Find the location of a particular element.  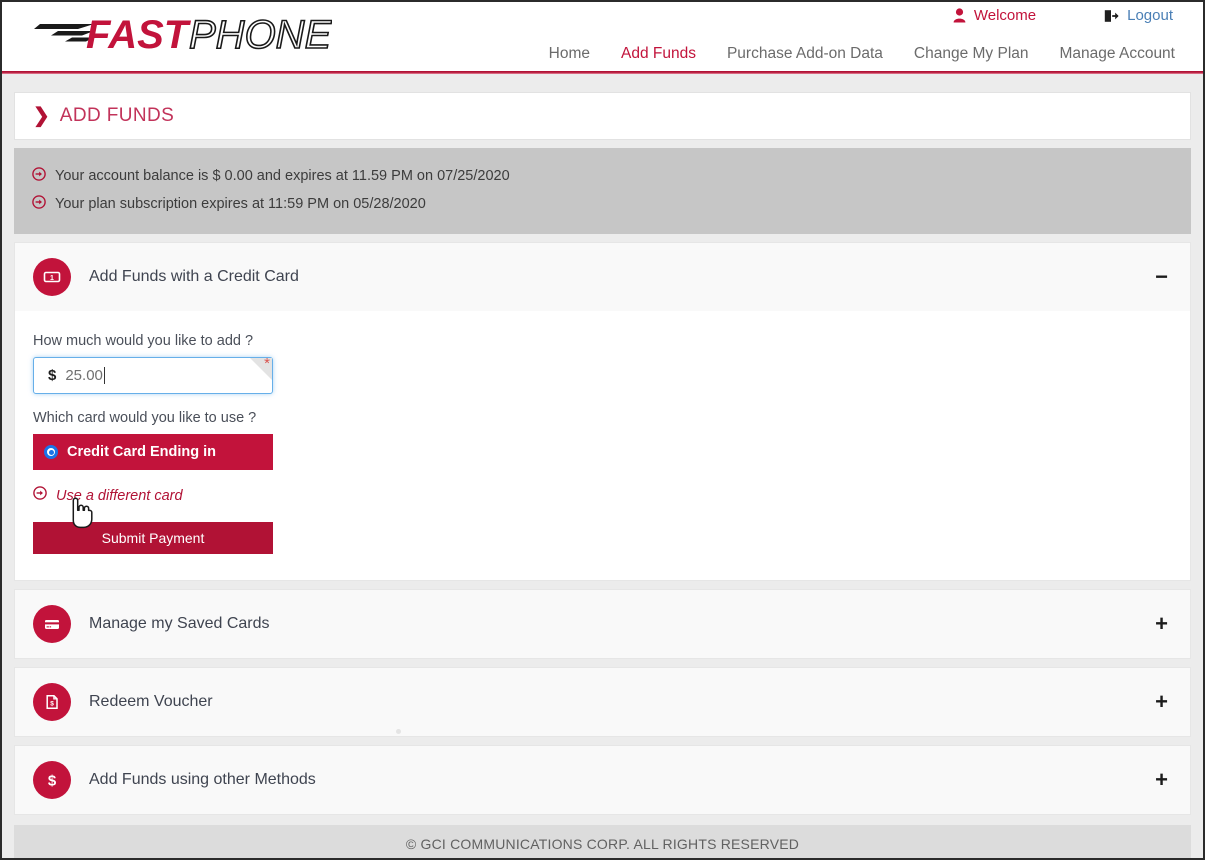

section-header-other-methods: $ Add Funds using other Methods + is located at coordinates (602, 780).